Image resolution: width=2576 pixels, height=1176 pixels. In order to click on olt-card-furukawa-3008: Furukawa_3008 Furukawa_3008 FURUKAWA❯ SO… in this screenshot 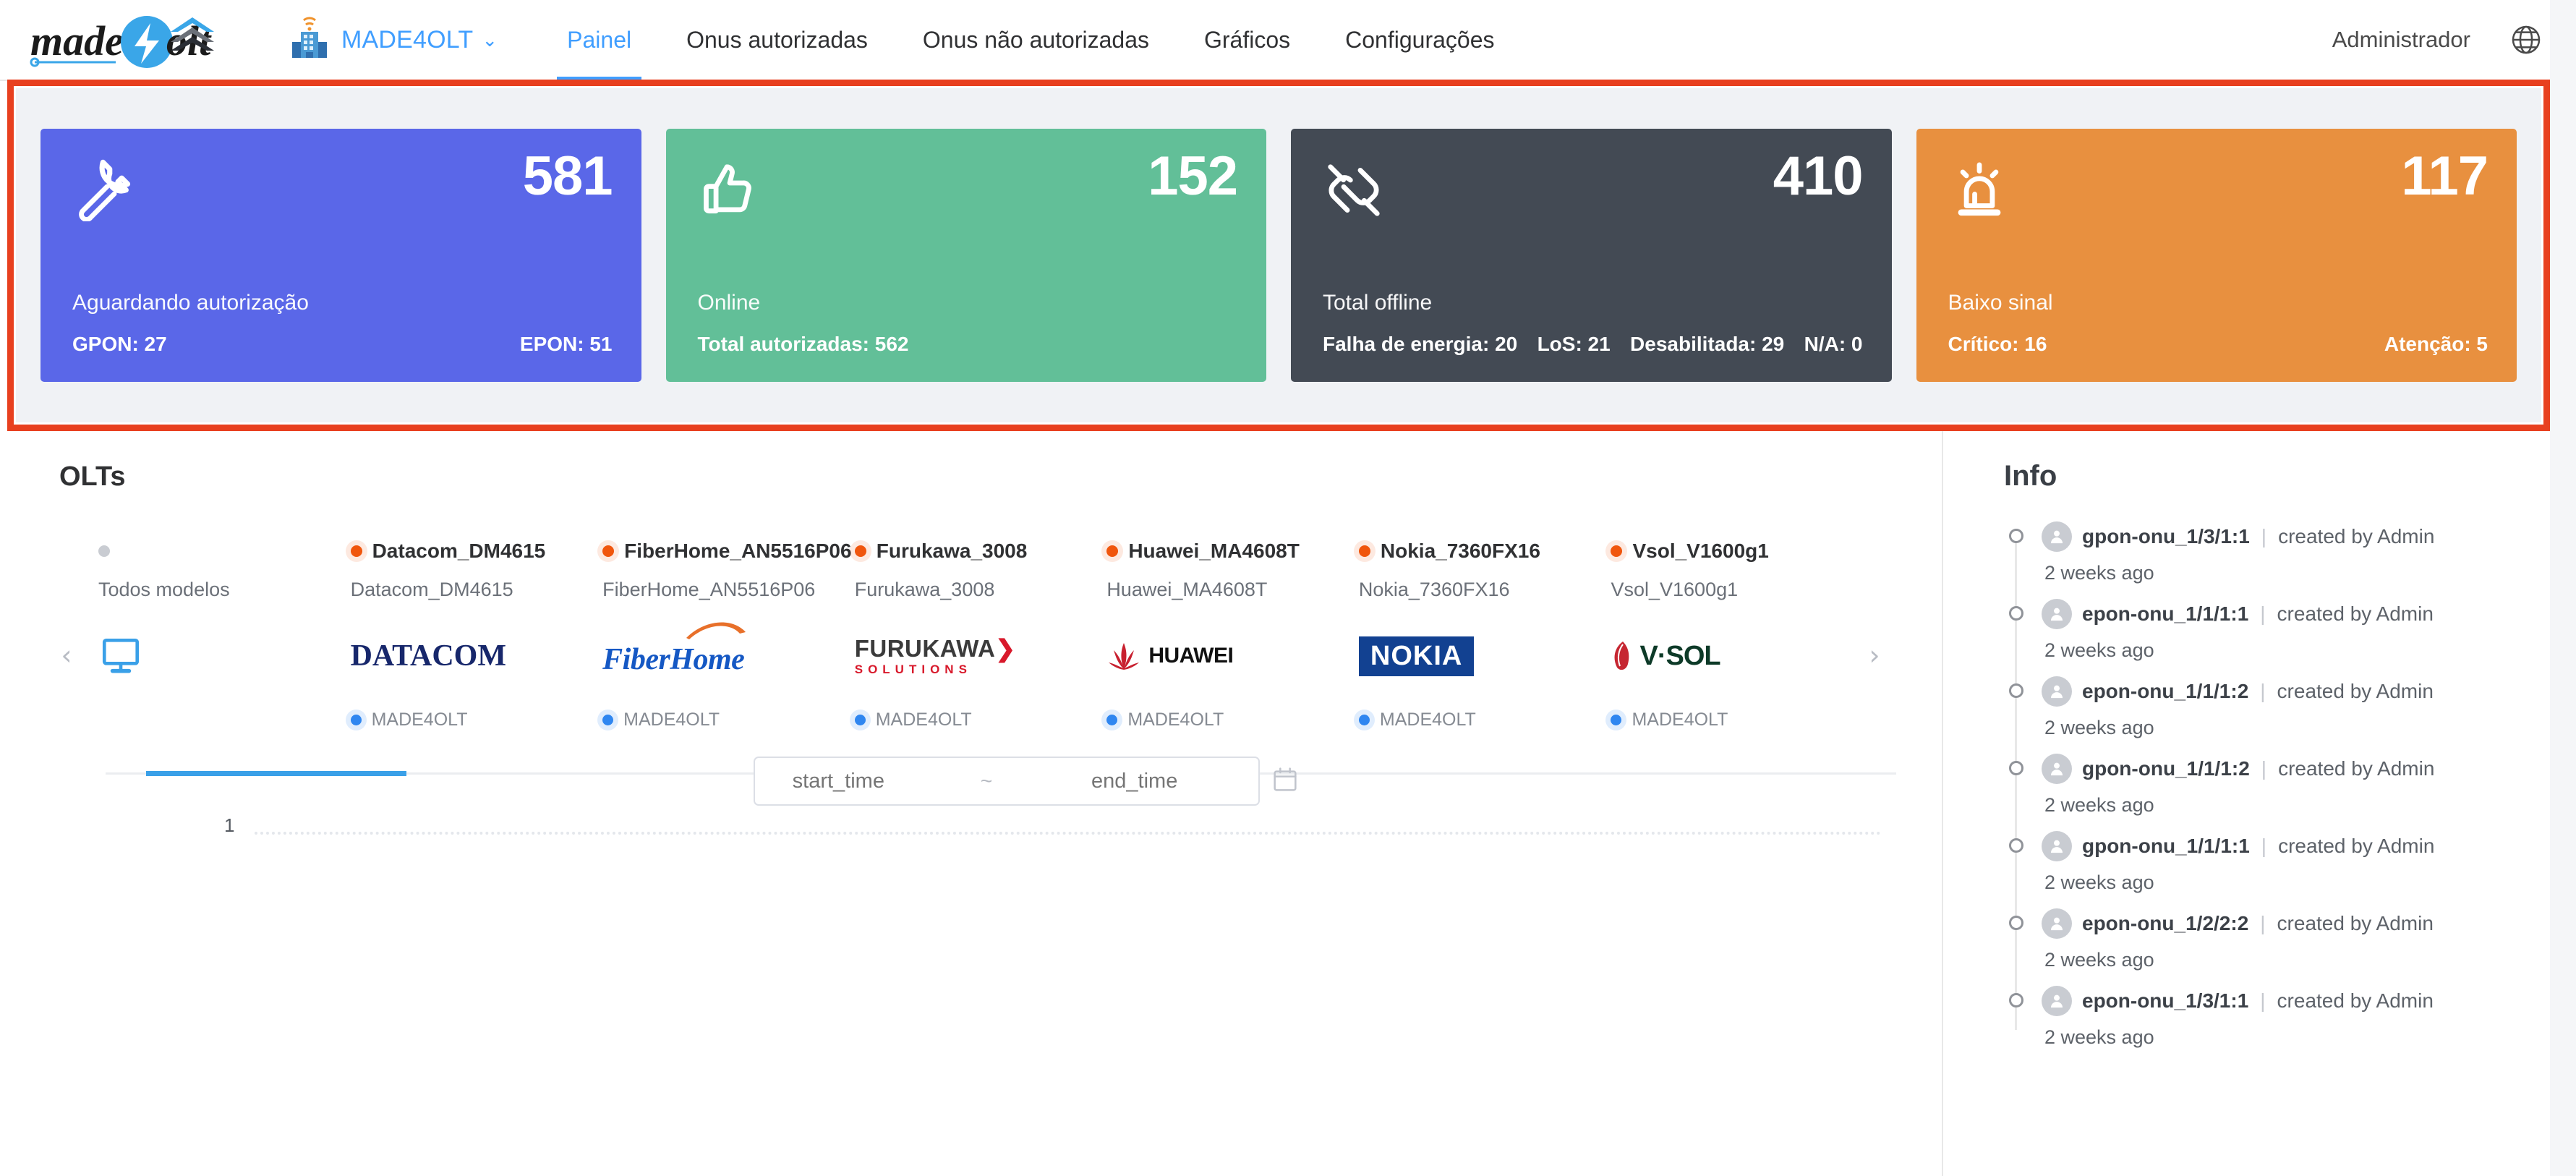, I will do `click(971, 635)`.